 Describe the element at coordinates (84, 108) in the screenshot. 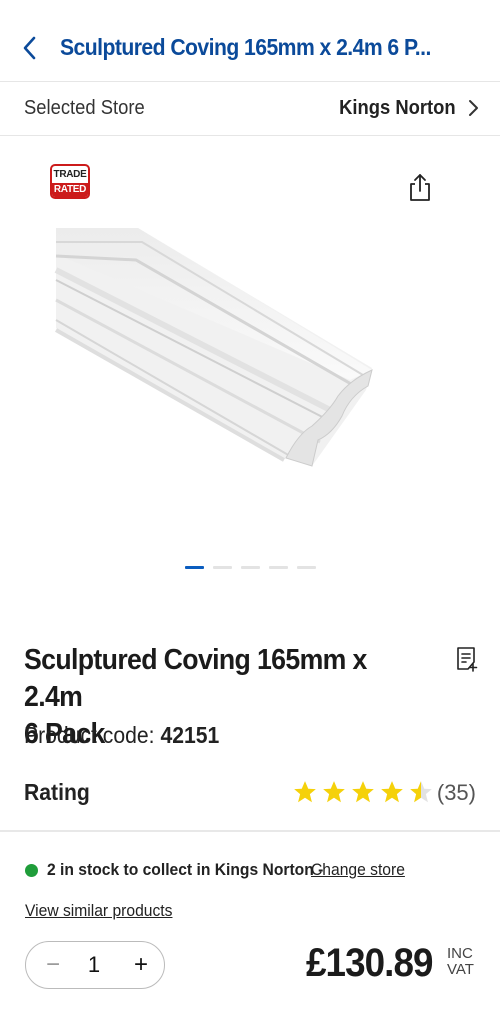

I see `selected-store-label: Selected Store` at that location.